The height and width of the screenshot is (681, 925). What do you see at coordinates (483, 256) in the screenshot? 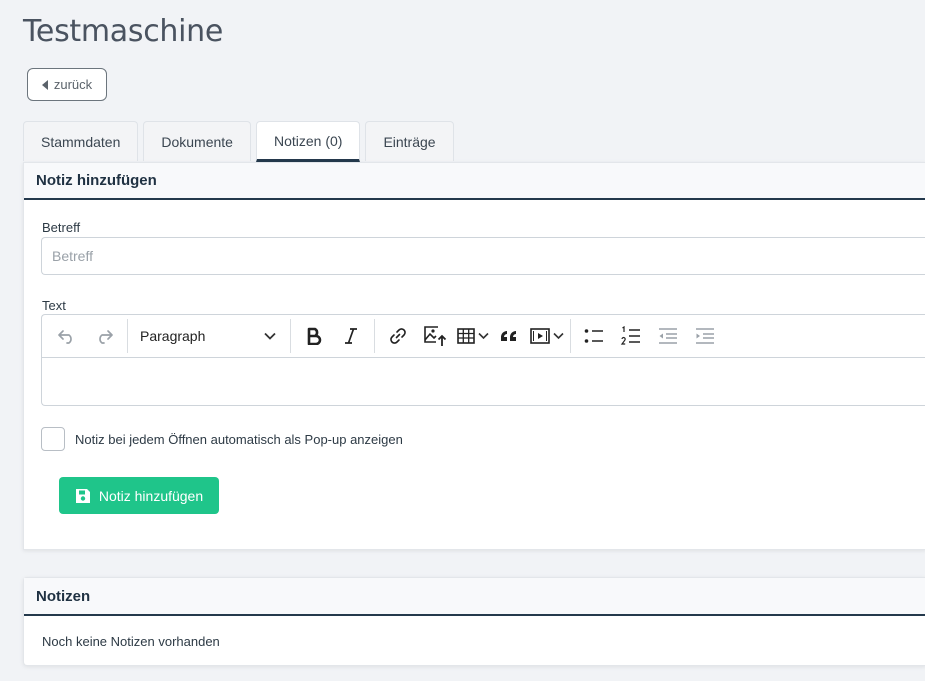
I see `subject-input` at bounding box center [483, 256].